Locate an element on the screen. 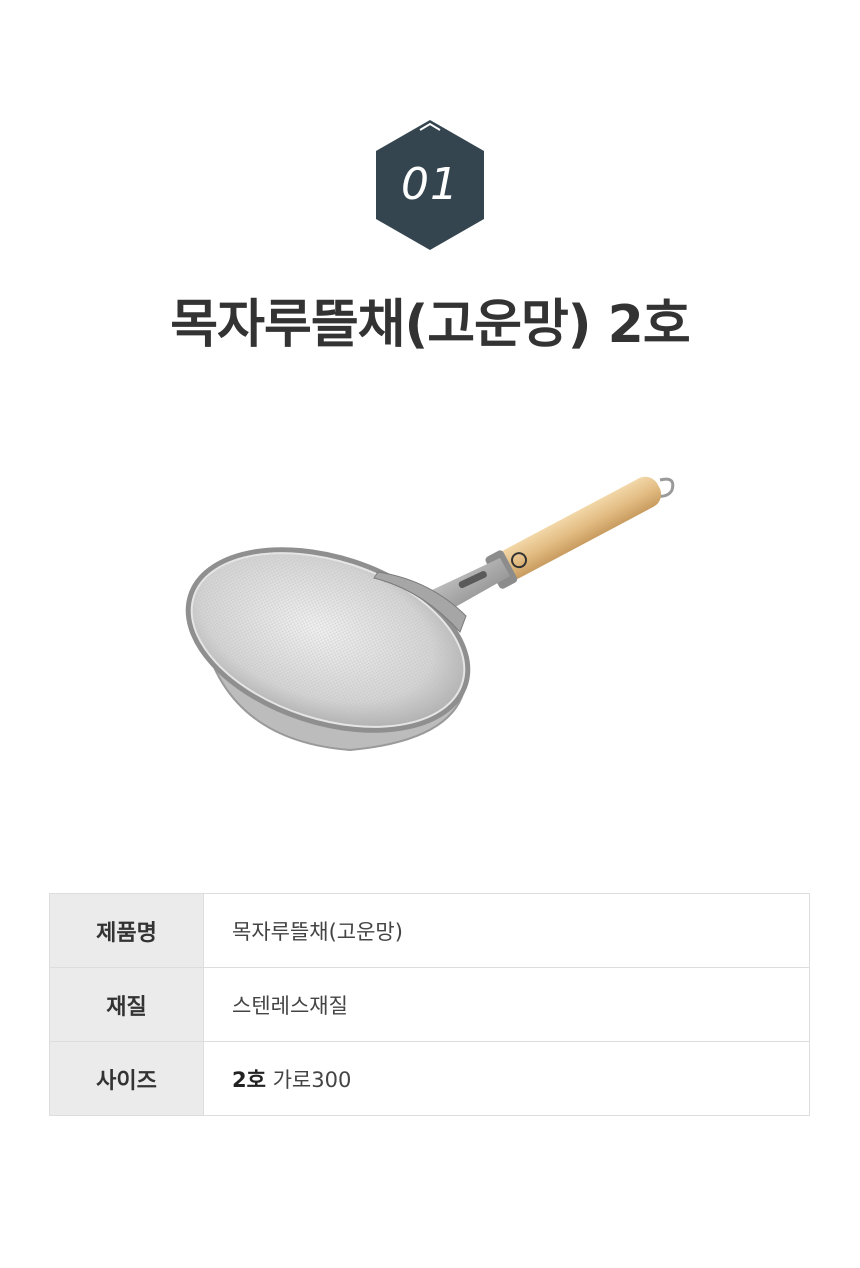 This screenshot has width=860, height=1268. spec-value-text: 스텐레스재질 is located at coordinates (290, 1005).